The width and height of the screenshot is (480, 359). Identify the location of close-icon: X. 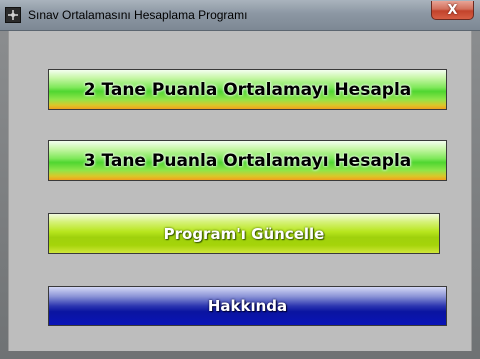
(452, 10).